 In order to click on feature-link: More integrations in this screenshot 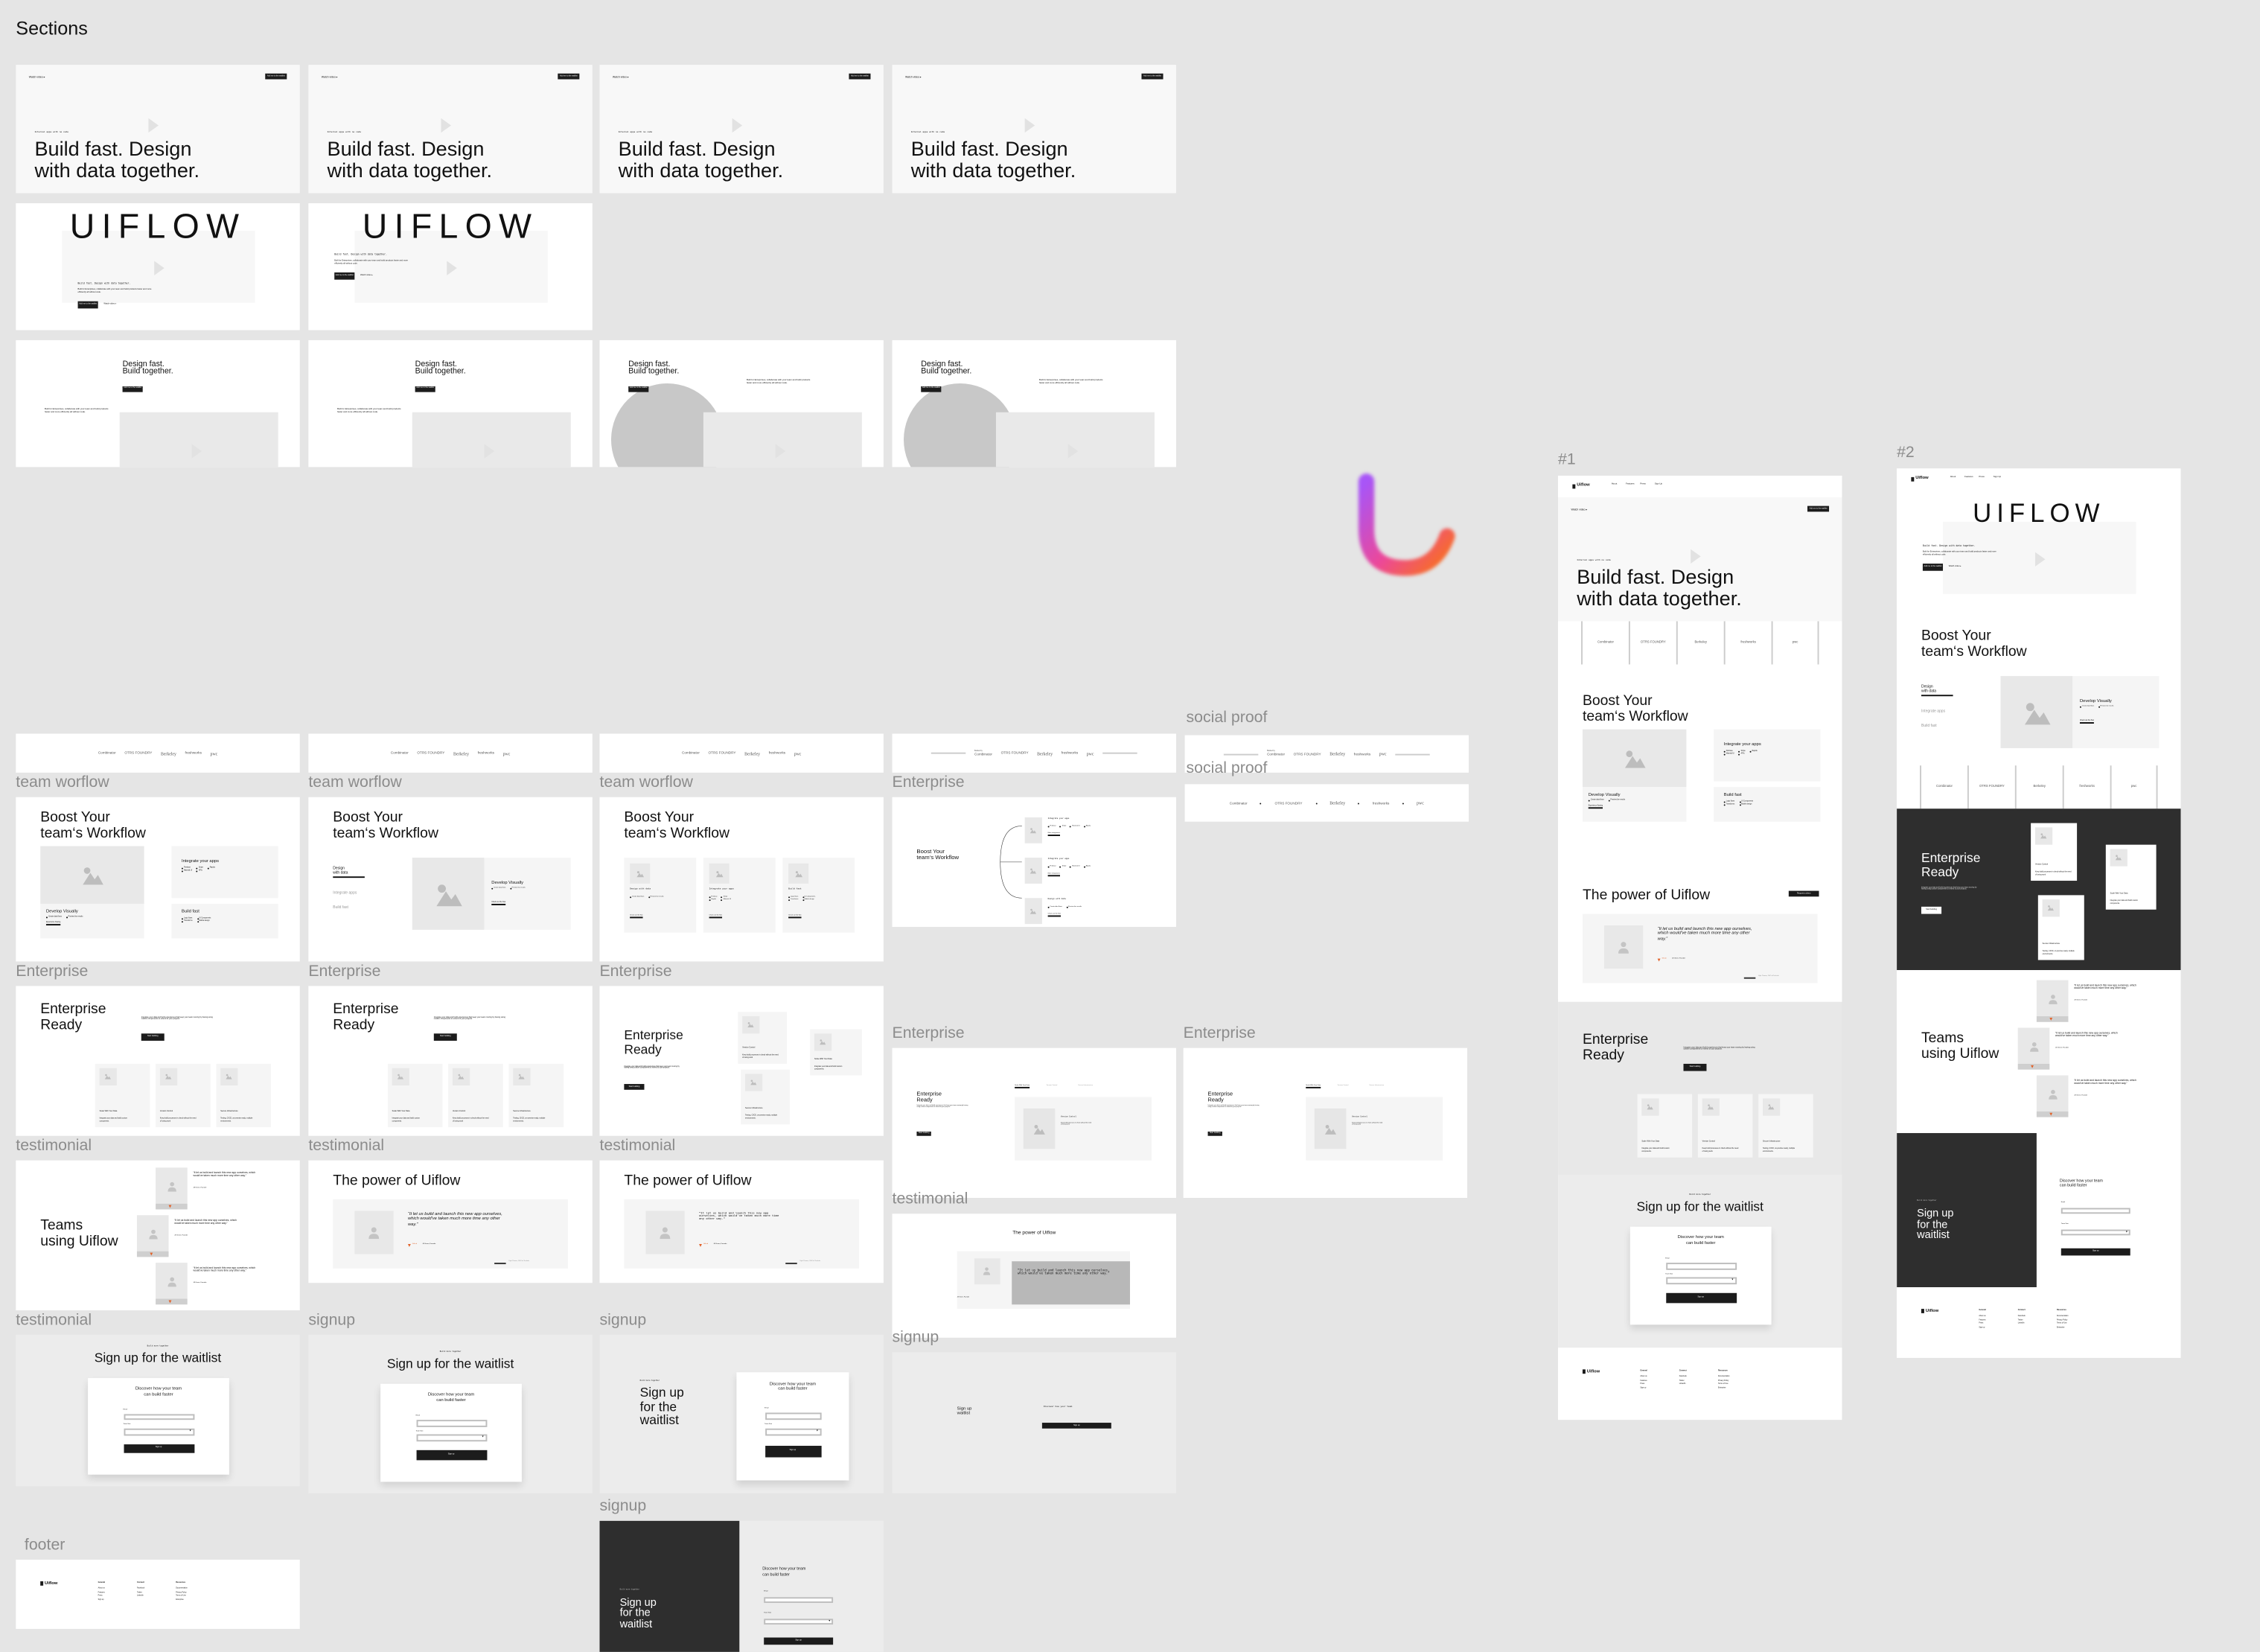, I will do `click(1054, 874)`.